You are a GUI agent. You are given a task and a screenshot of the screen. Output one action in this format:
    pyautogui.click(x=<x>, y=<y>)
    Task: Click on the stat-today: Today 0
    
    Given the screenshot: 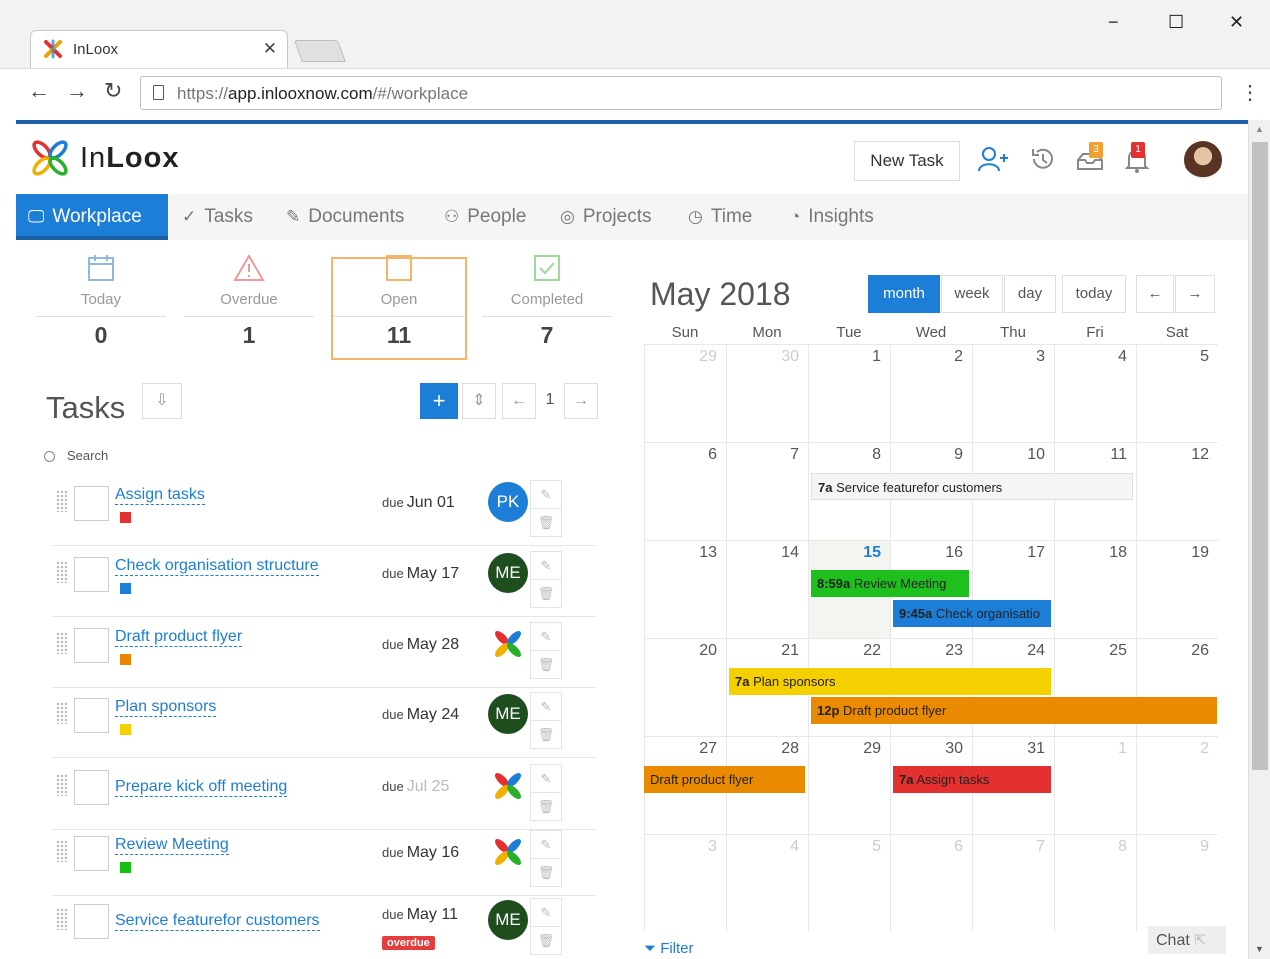 What is the action you would take?
    pyautogui.click(x=101, y=301)
    